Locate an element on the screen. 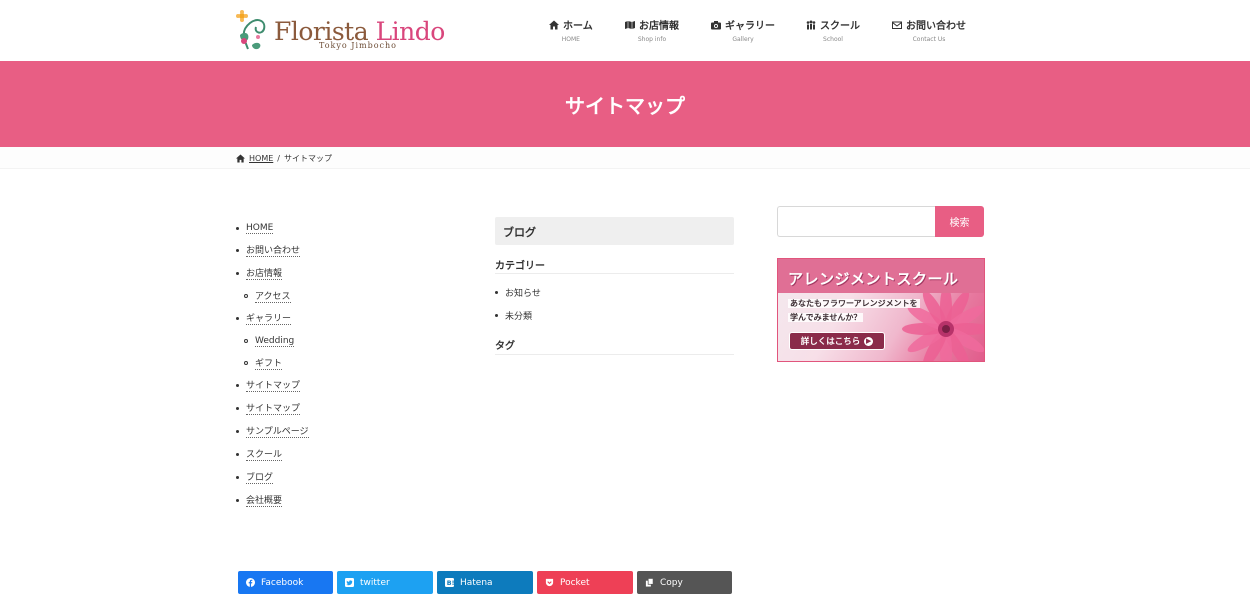 This screenshot has width=1250, height=612. nav-shop-info: お店情報 Shop info is located at coordinates (652, 30).